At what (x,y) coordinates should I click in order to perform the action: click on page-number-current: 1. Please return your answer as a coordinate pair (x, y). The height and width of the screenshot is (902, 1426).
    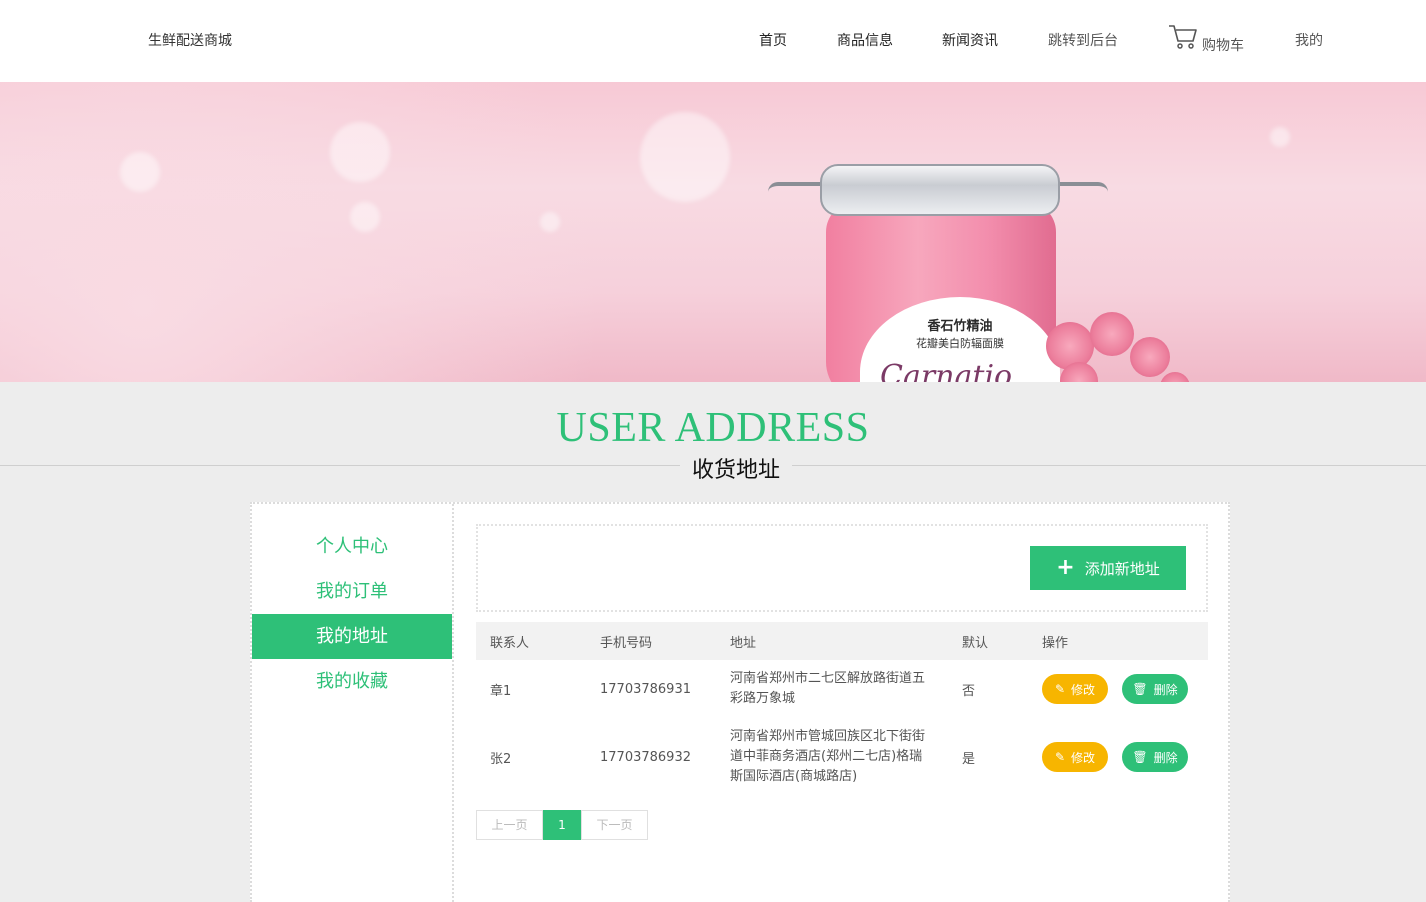
    Looking at the image, I should click on (562, 825).